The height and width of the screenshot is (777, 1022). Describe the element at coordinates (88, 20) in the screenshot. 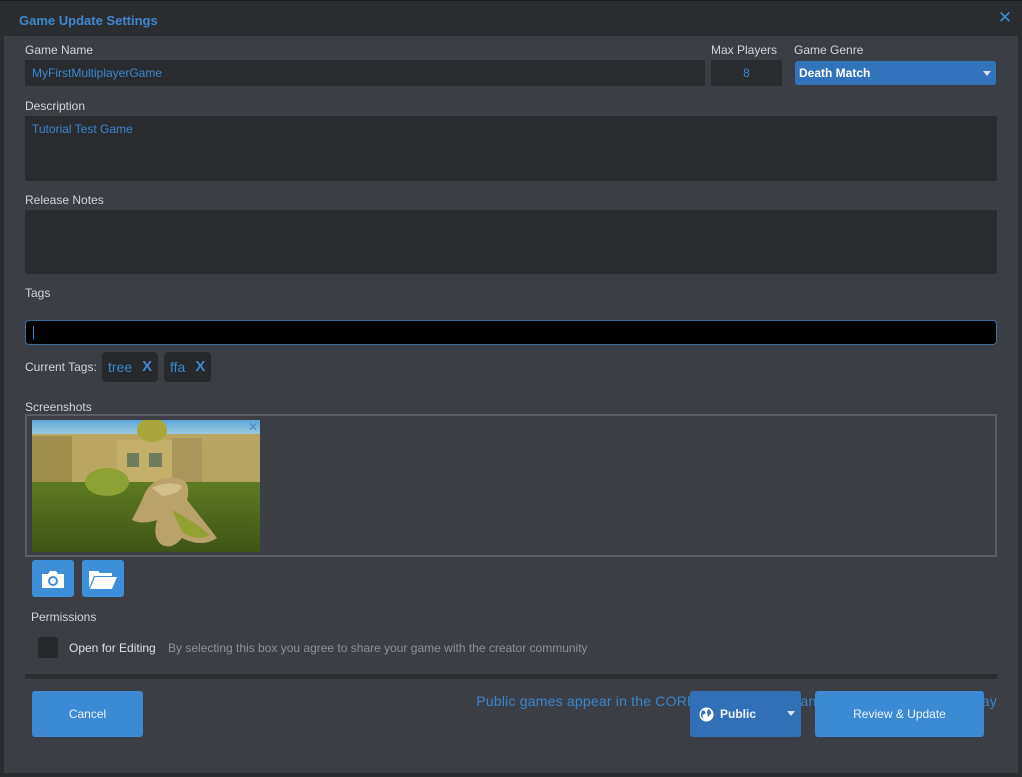

I see `dialog-title: Game Update Settings` at that location.